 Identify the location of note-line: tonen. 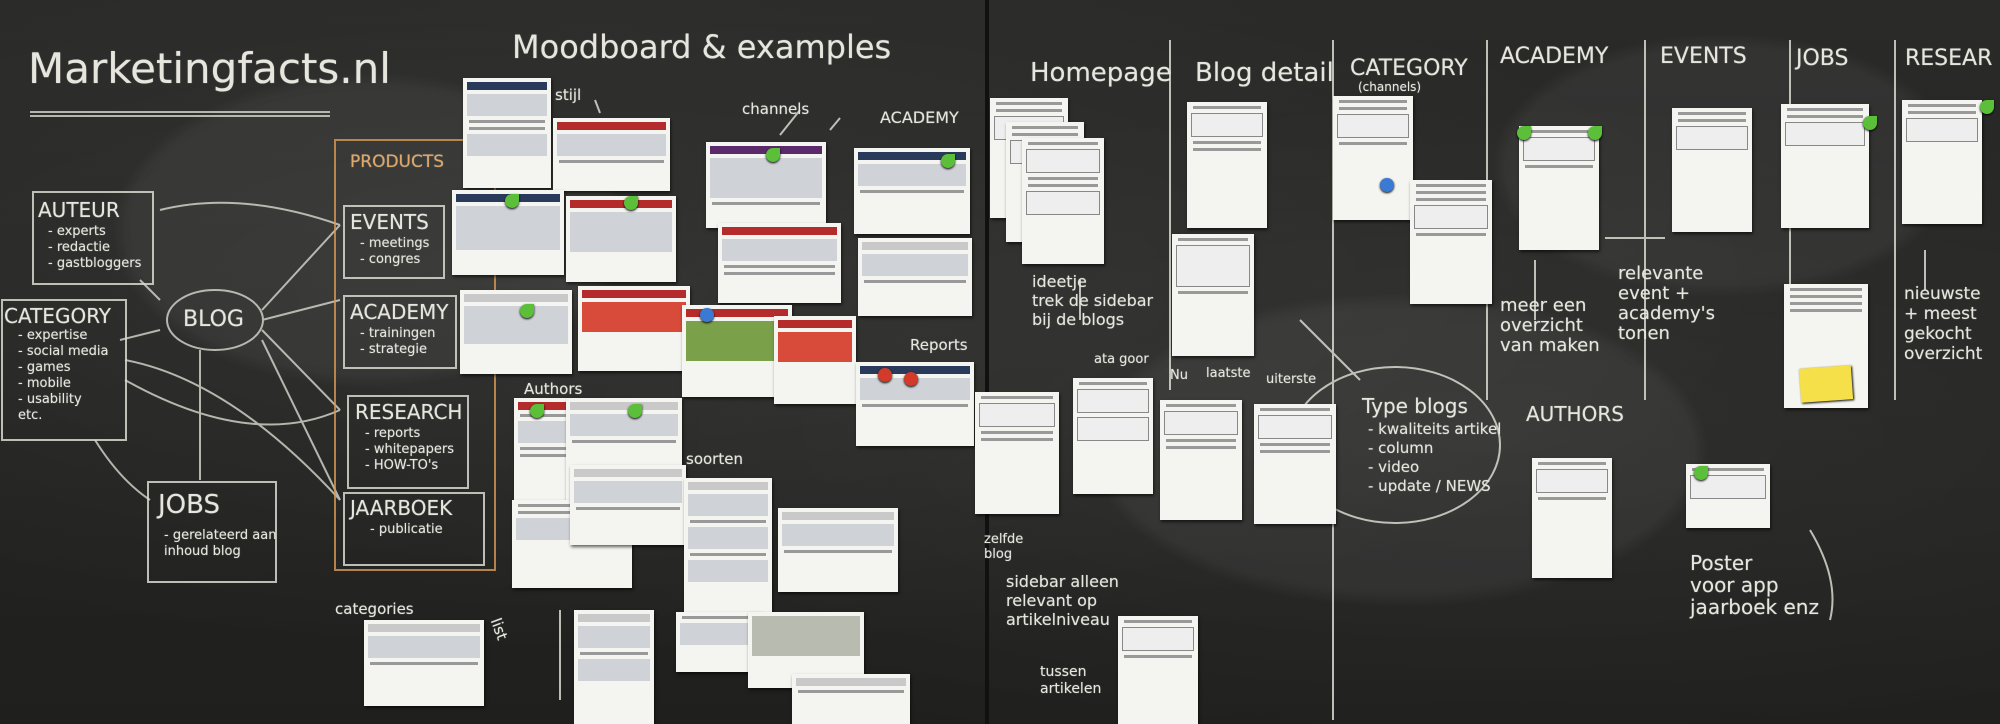
(1644, 333).